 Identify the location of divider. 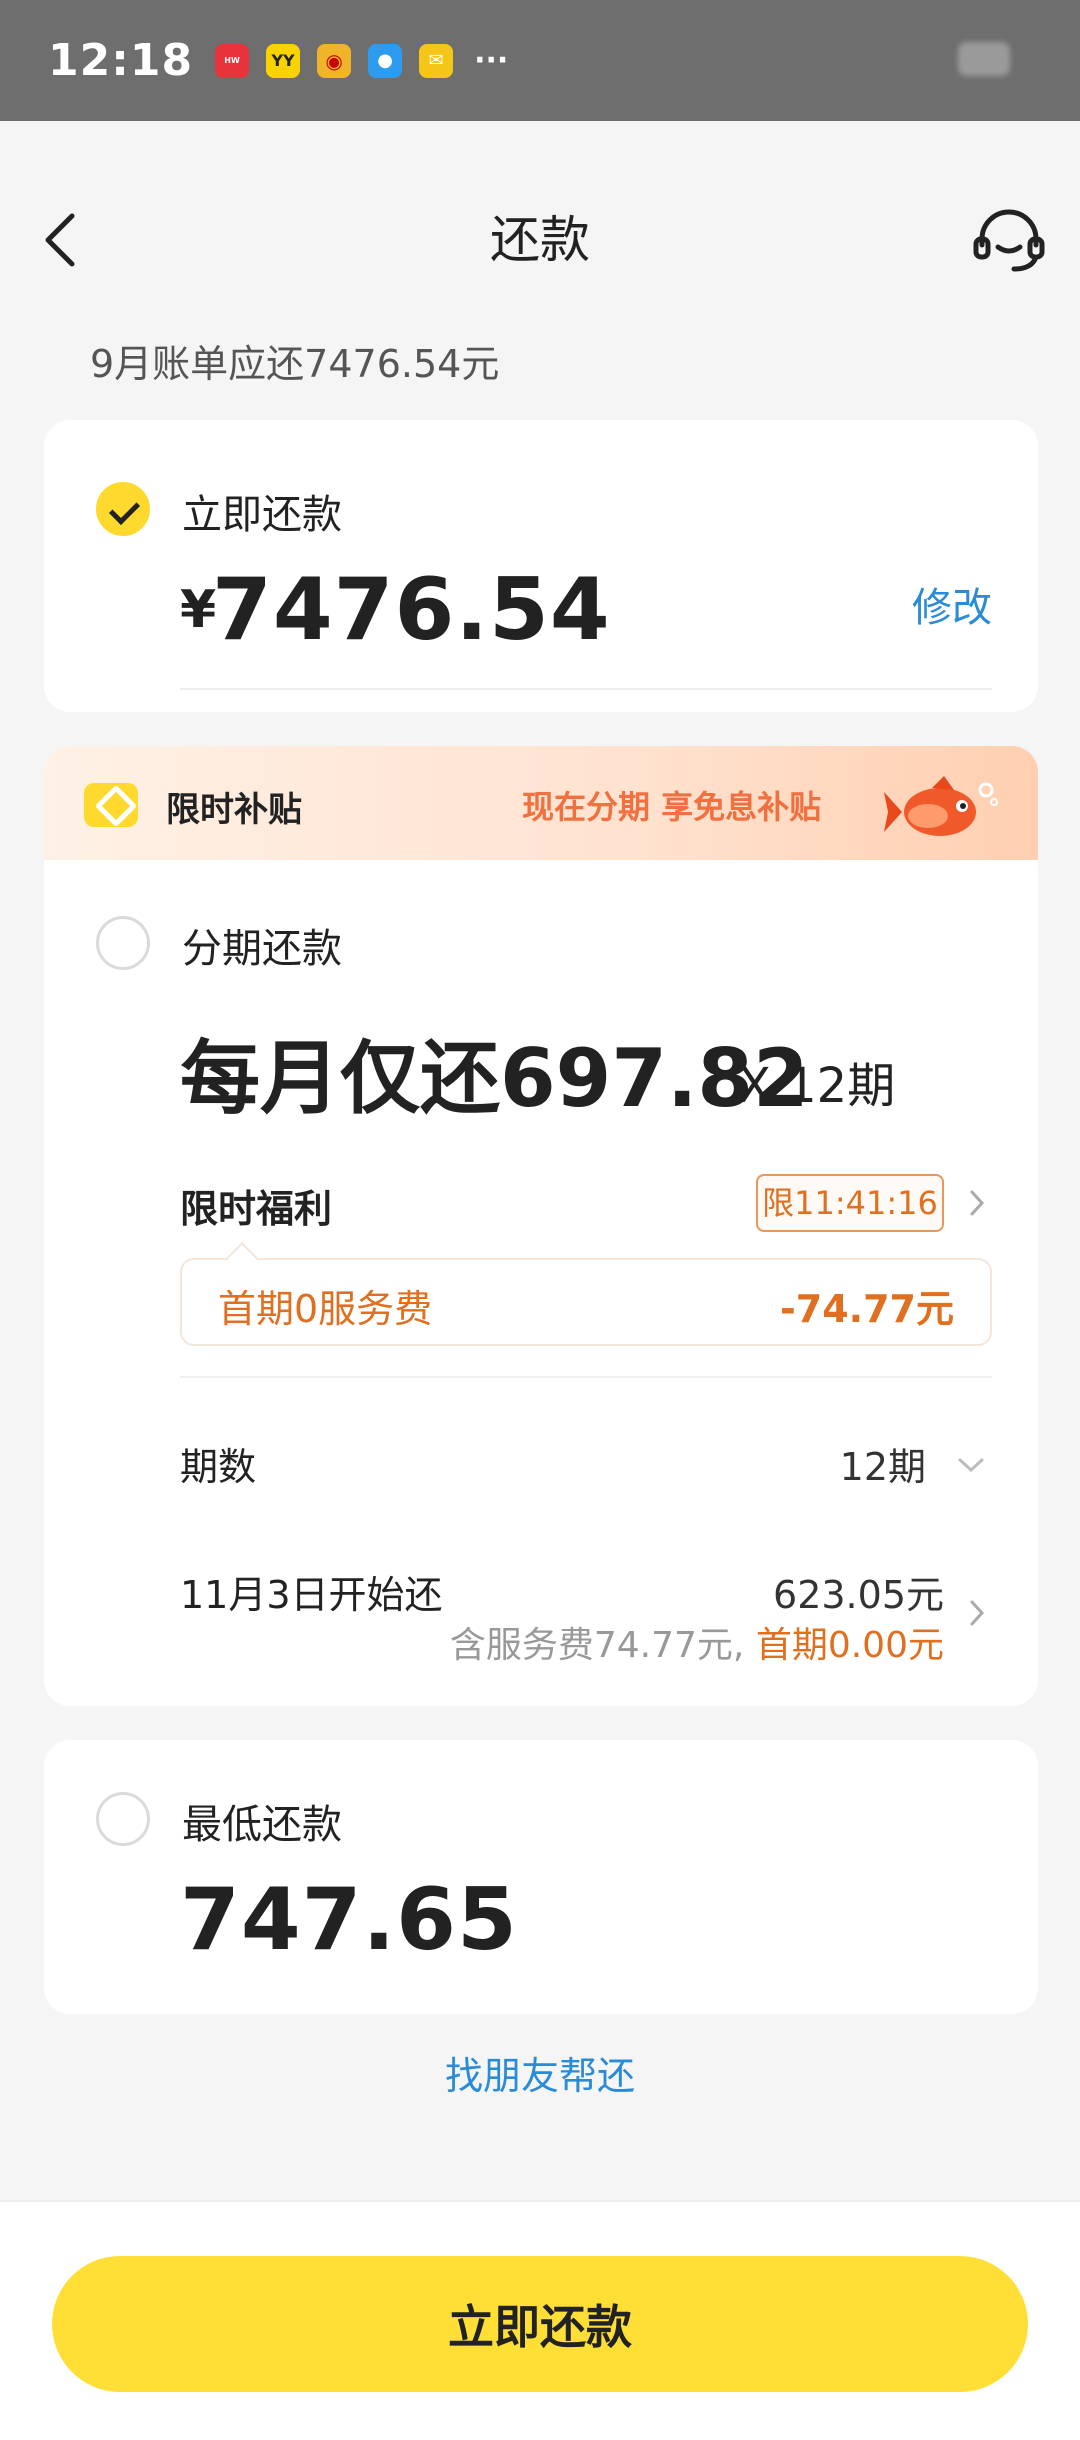
(586, 1377).